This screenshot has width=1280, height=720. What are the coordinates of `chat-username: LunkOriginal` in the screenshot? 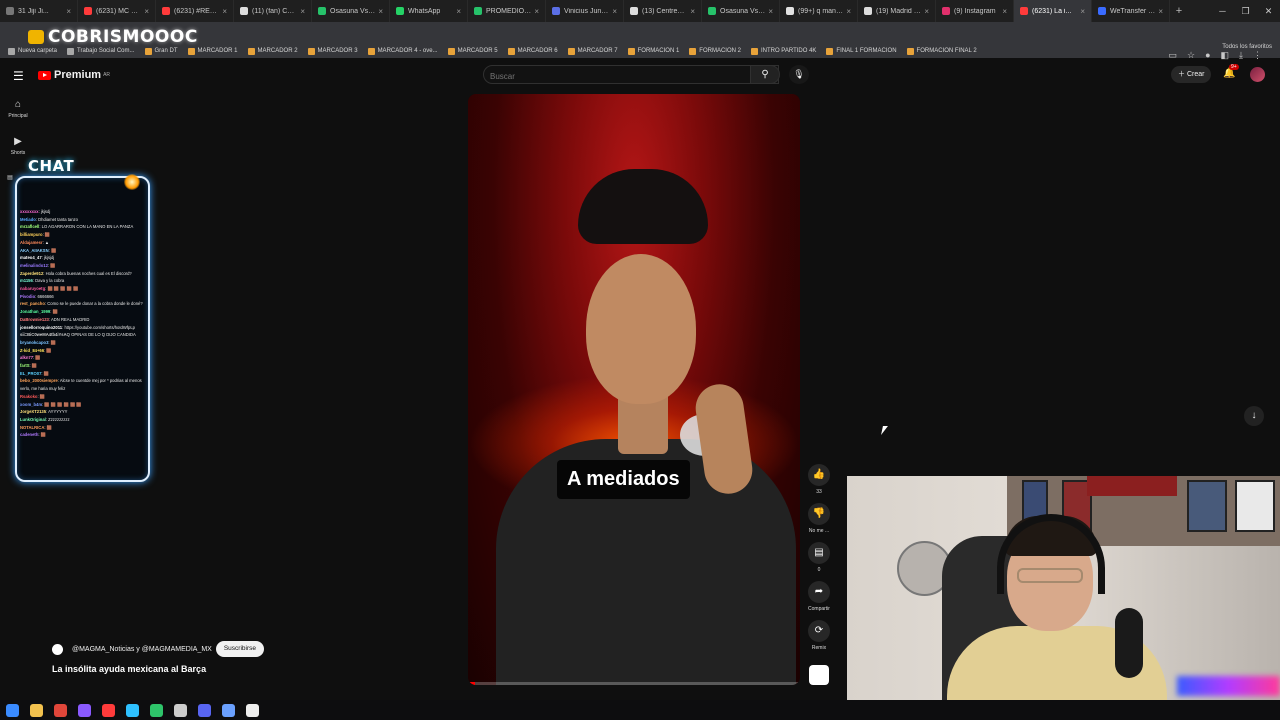 It's located at (33, 419).